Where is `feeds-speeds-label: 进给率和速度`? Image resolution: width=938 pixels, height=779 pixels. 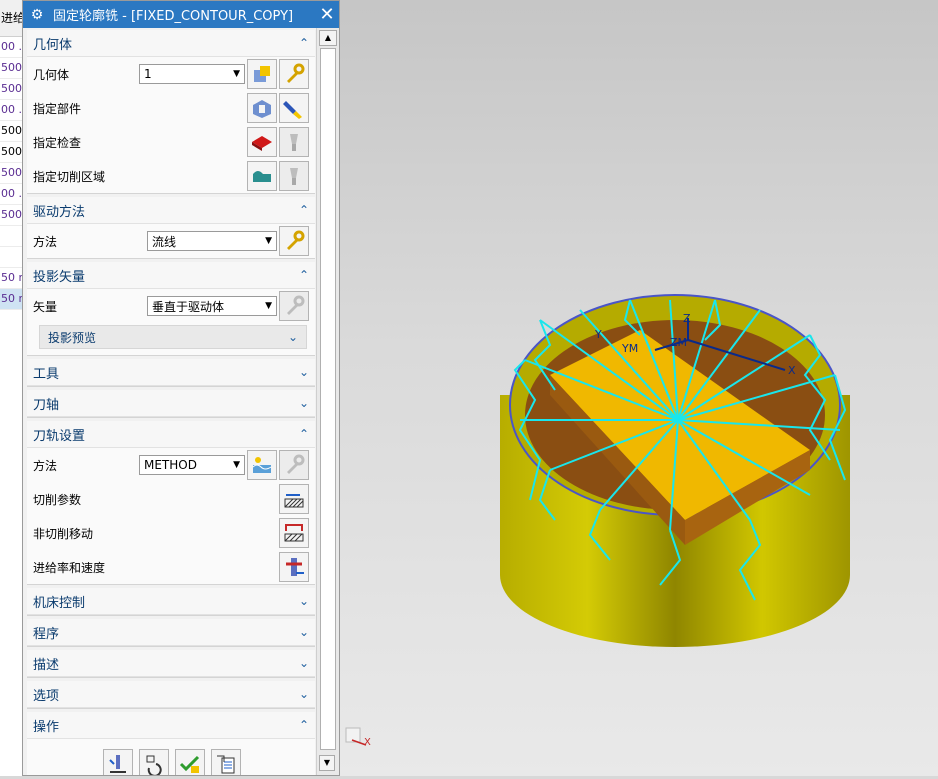
feeds-speeds-label: 进给率和速度 is located at coordinates (69, 567).